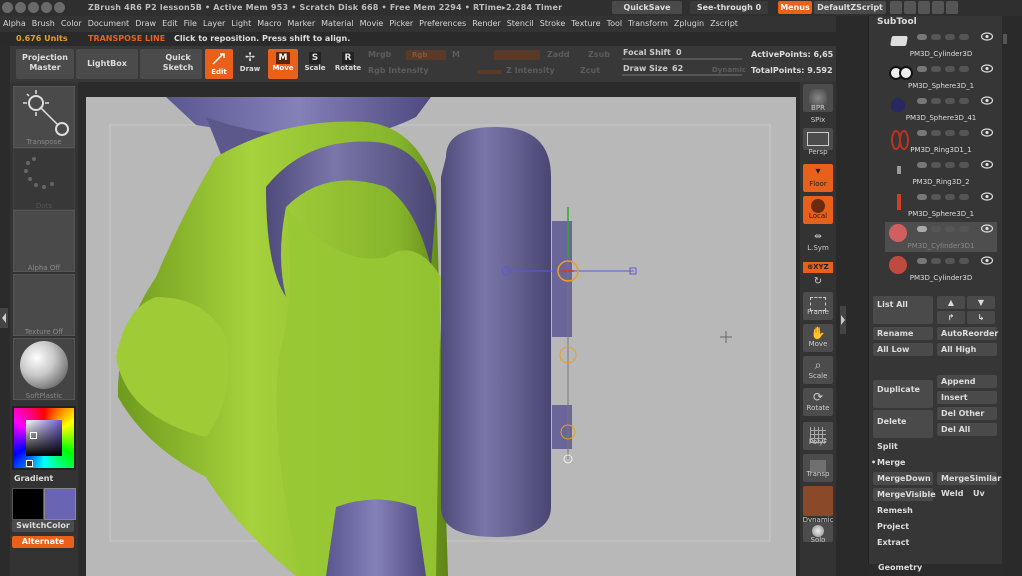 The height and width of the screenshot is (576, 1022). What do you see at coordinates (190, 23) in the screenshot?
I see `menu-file: File` at bounding box center [190, 23].